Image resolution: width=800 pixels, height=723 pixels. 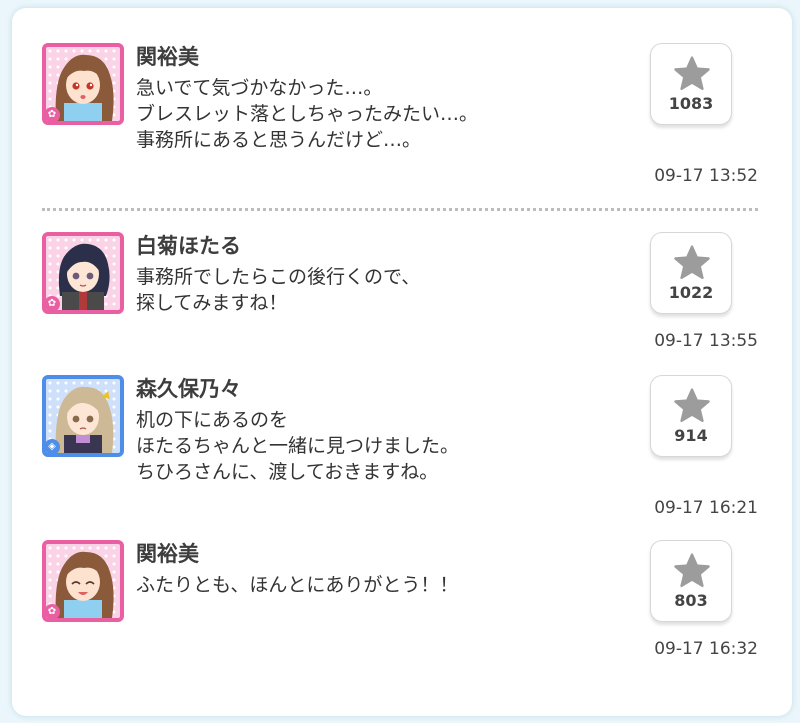 I want to click on timestamp: 09-17 16:21, so click(x=706, y=508).